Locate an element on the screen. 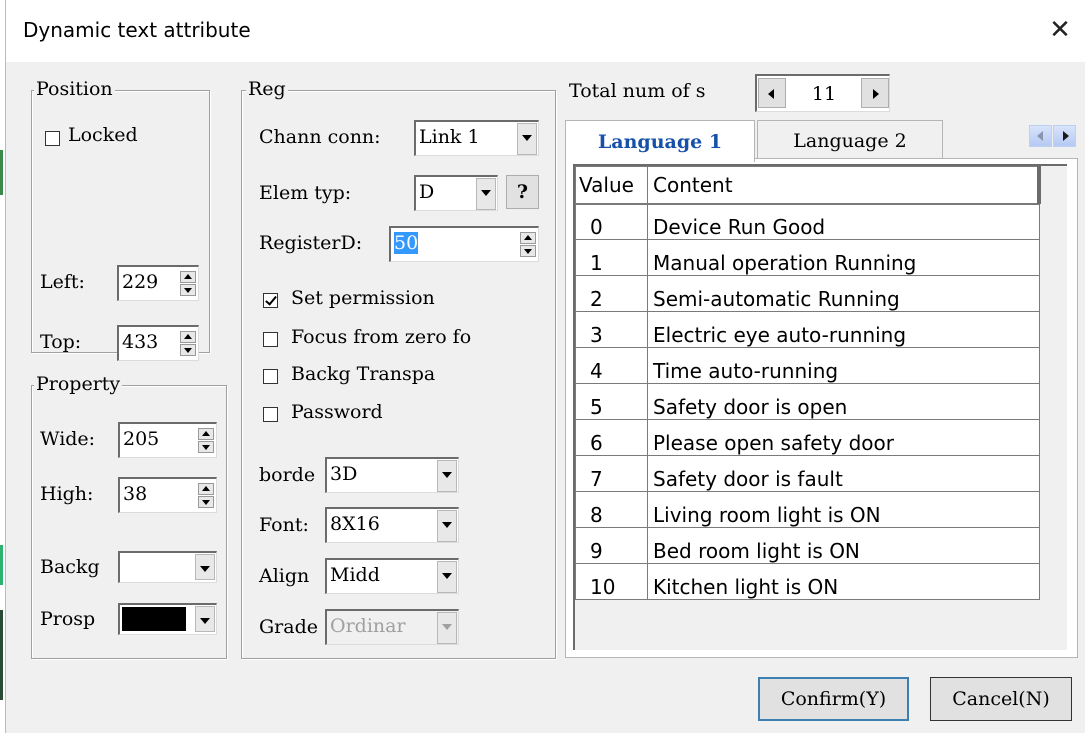 This screenshot has width=1085, height=733. password-checkbox is located at coordinates (270, 414).